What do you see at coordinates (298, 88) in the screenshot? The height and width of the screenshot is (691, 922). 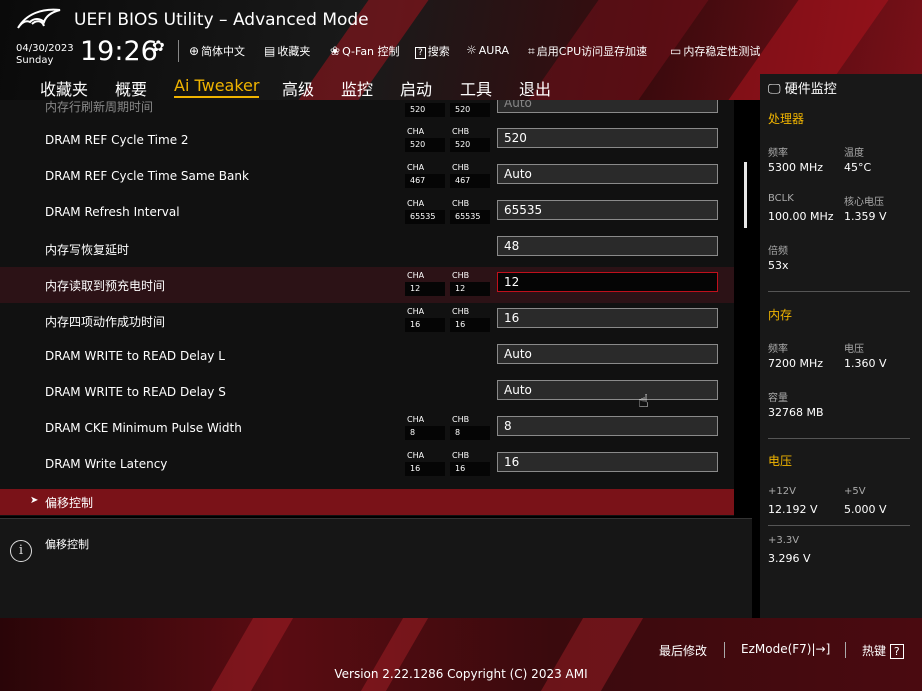 I see `tab-advanced: 高级` at bounding box center [298, 88].